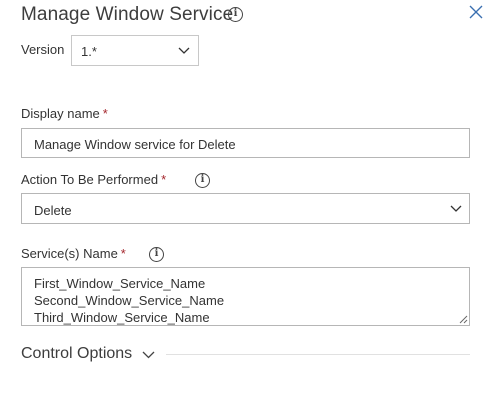 This screenshot has height=413, width=487. I want to click on version-label: Version, so click(43, 49).